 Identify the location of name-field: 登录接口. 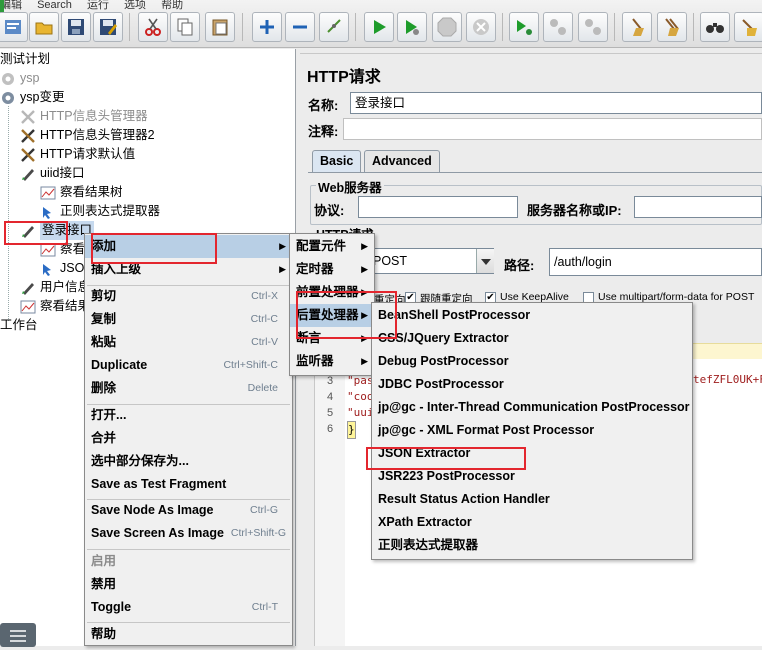
(556, 103).